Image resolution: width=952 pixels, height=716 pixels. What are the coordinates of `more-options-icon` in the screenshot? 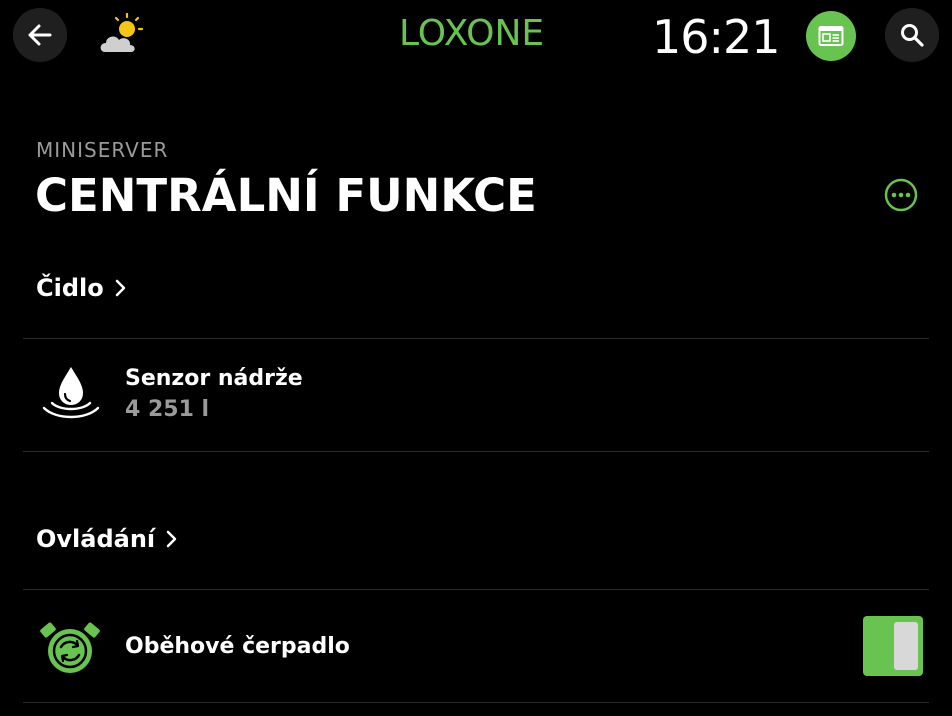 It's located at (901, 195).